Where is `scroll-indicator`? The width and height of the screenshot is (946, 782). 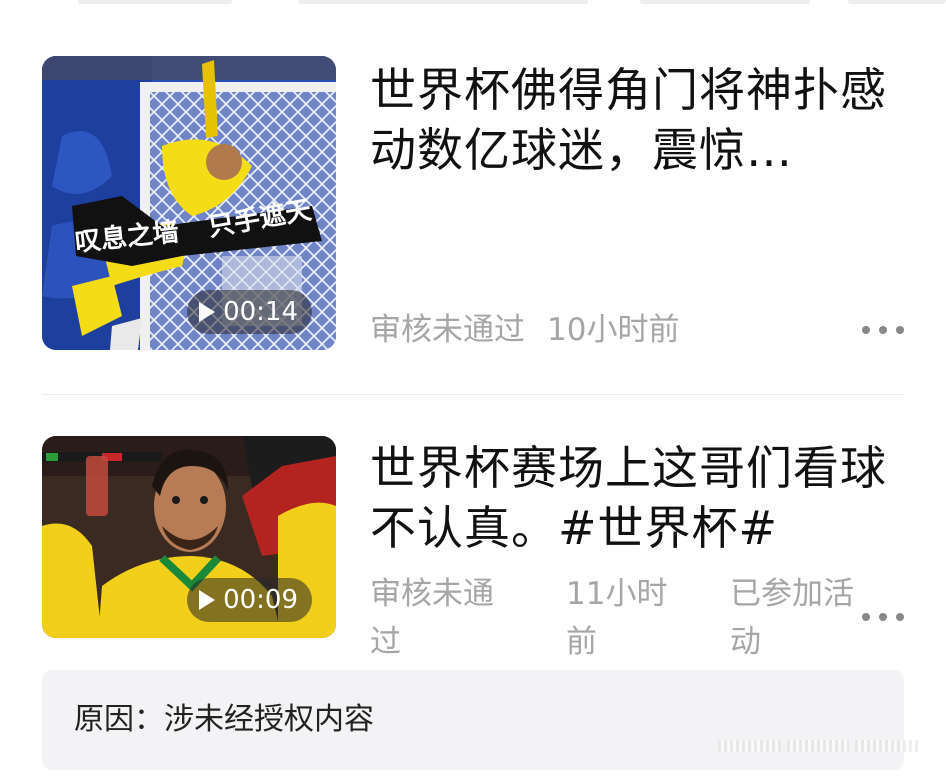 scroll-indicator is located at coordinates (818, 746).